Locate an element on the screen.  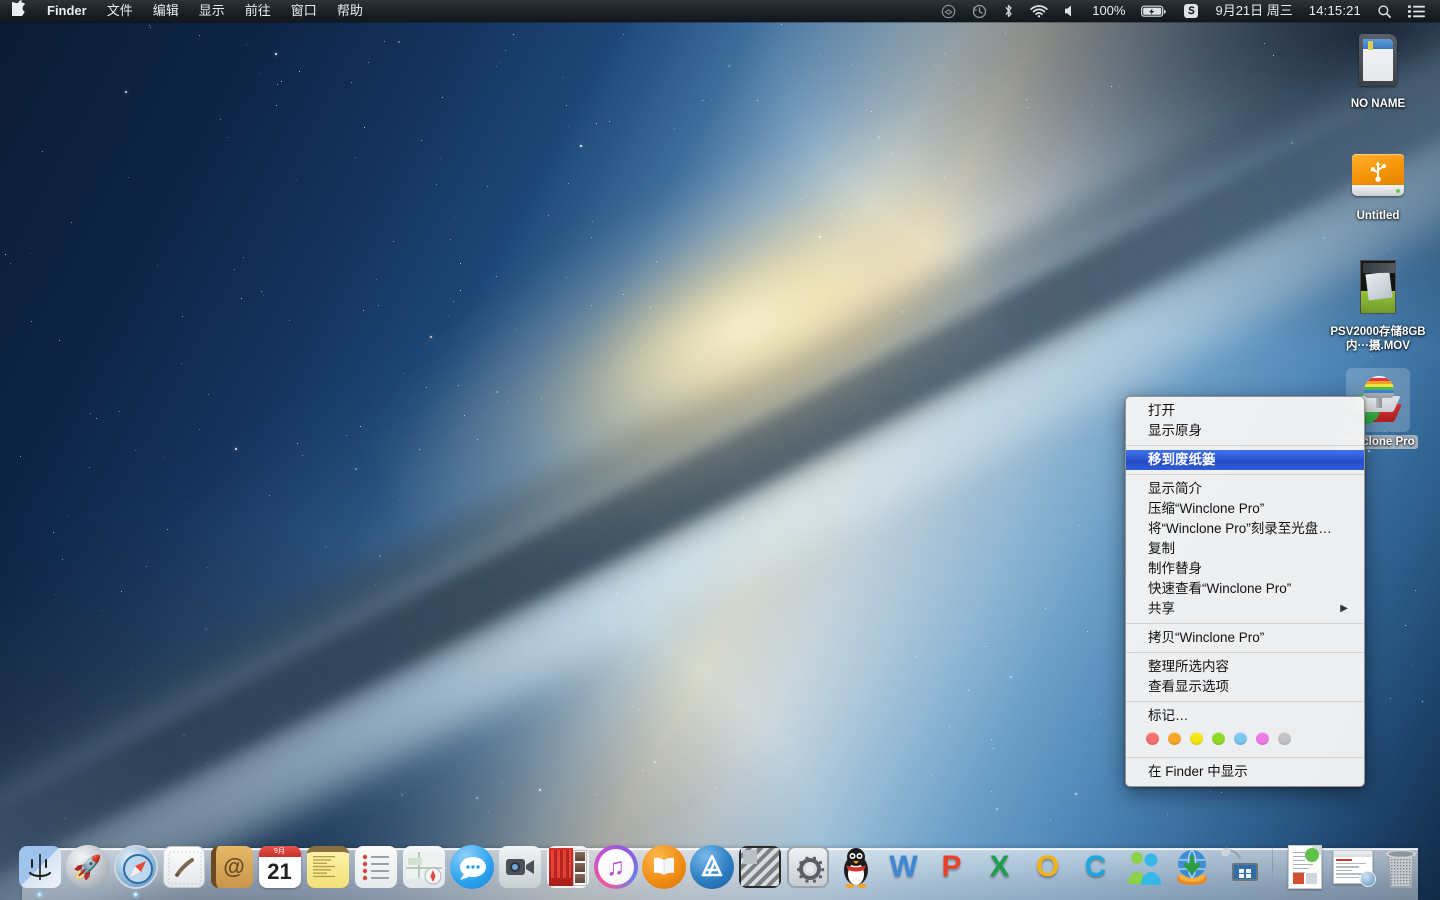
dock-item-photo-booth is located at coordinates (568, 867).